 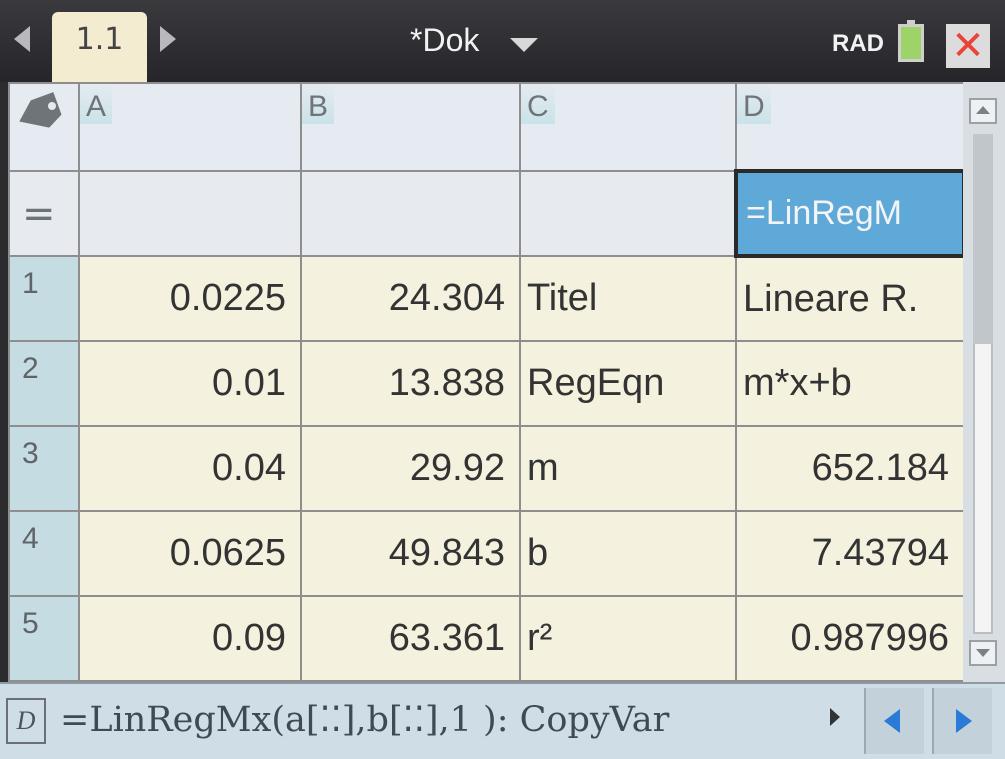 What do you see at coordinates (850, 553) in the screenshot?
I see `cell-d4: 7.43794` at bounding box center [850, 553].